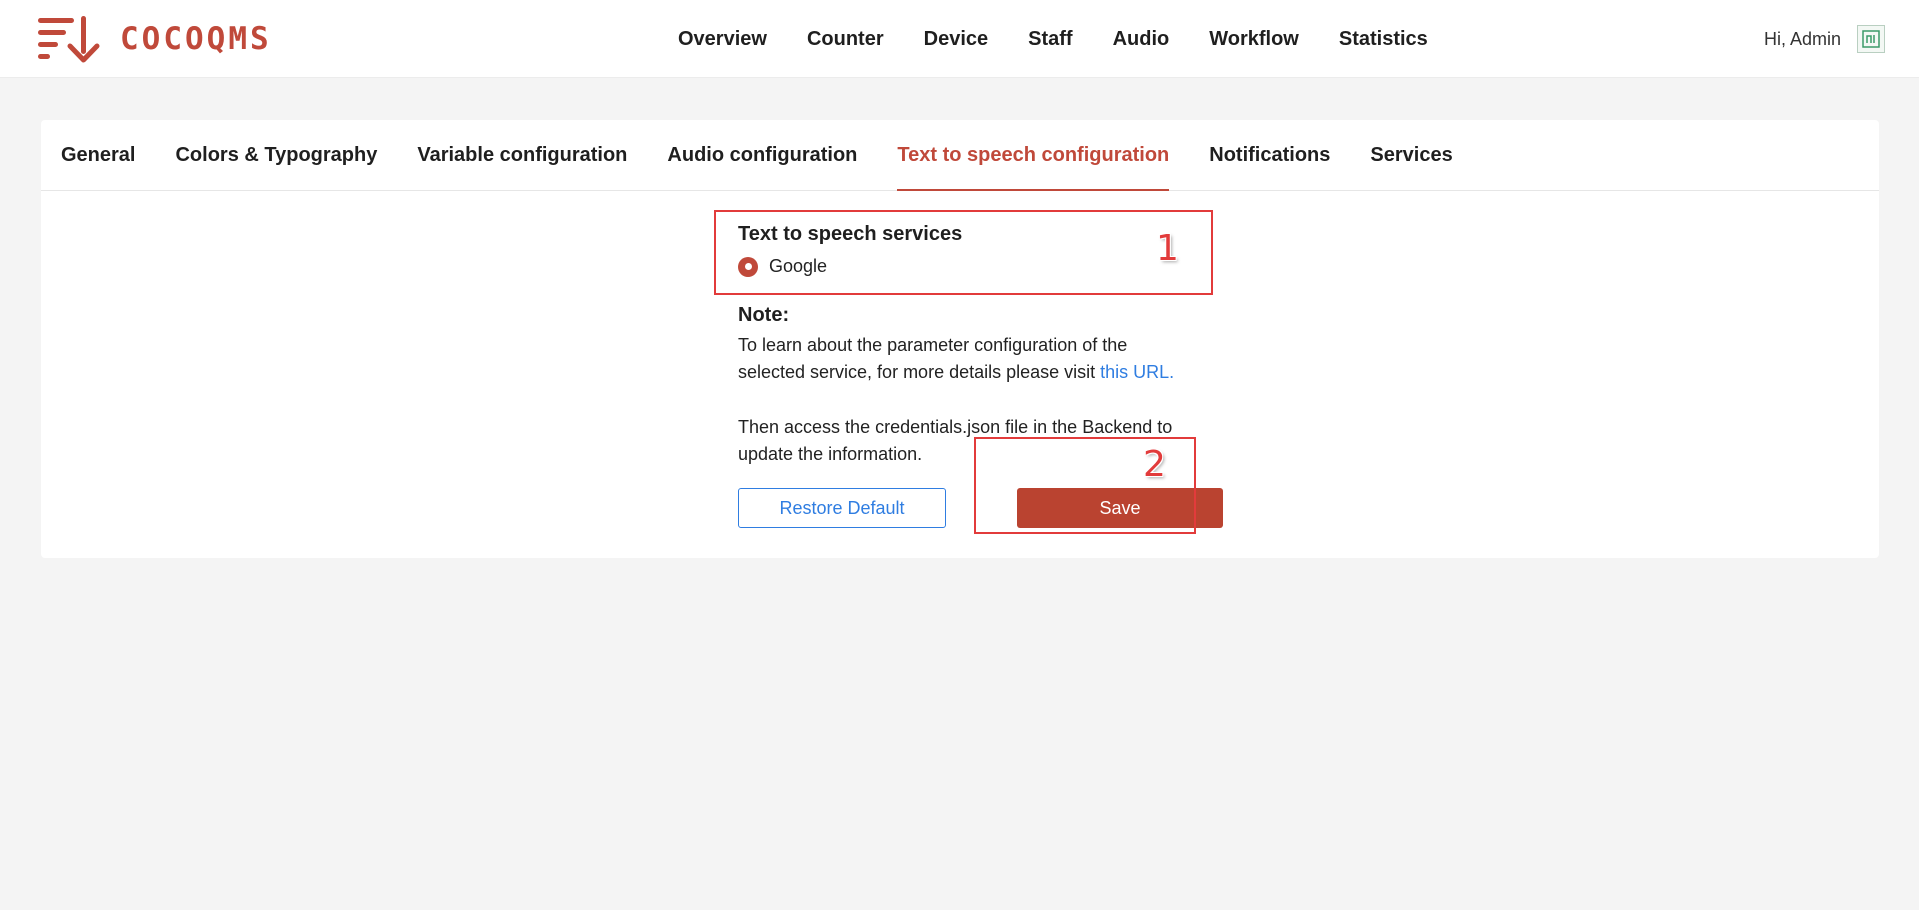  I want to click on nav-device: Device, so click(956, 39).